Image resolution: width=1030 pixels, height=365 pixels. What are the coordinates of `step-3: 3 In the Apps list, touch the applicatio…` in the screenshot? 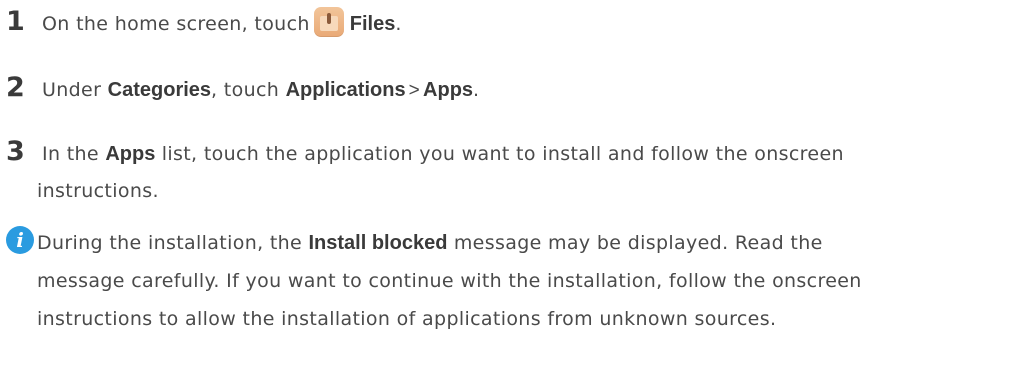 It's located at (422, 153).